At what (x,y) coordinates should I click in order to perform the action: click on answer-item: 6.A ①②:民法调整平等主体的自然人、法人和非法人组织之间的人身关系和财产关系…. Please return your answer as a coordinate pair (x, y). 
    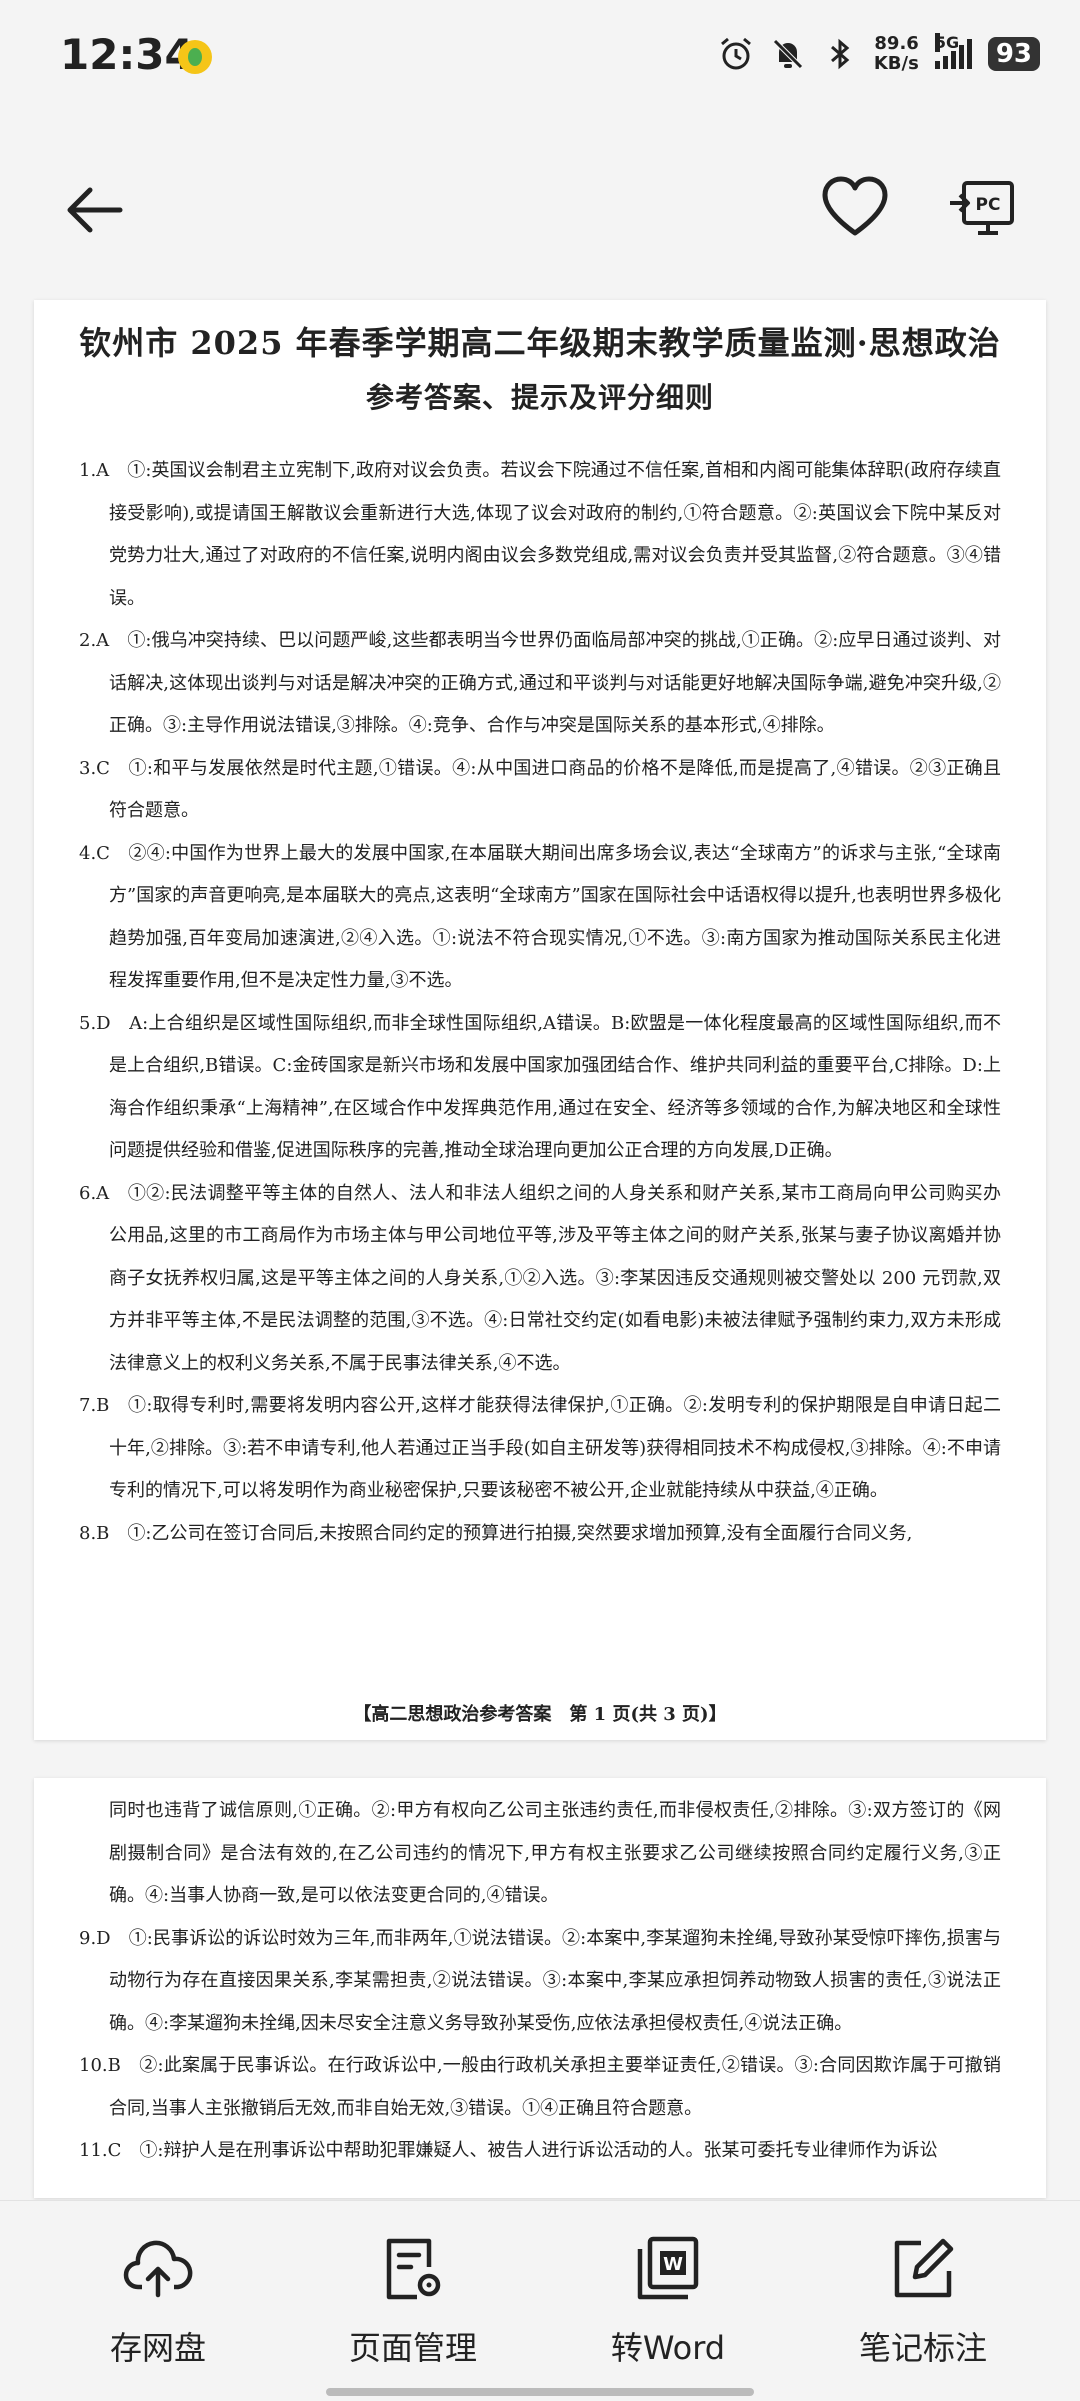
    Looking at the image, I should click on (540, 1278).